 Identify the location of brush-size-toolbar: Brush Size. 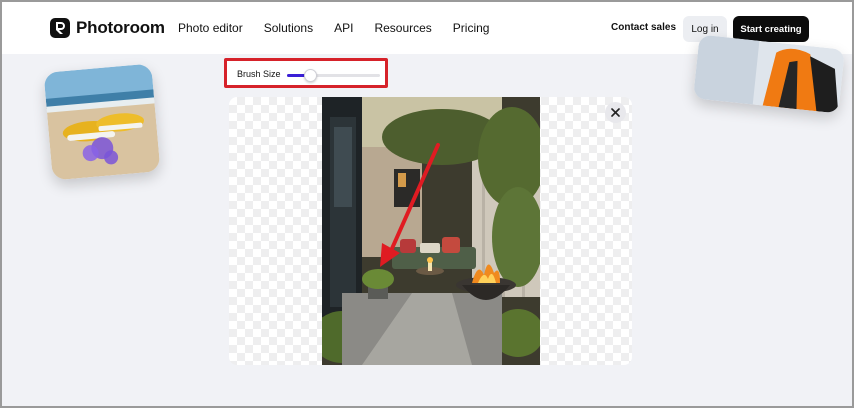
(306, 73).